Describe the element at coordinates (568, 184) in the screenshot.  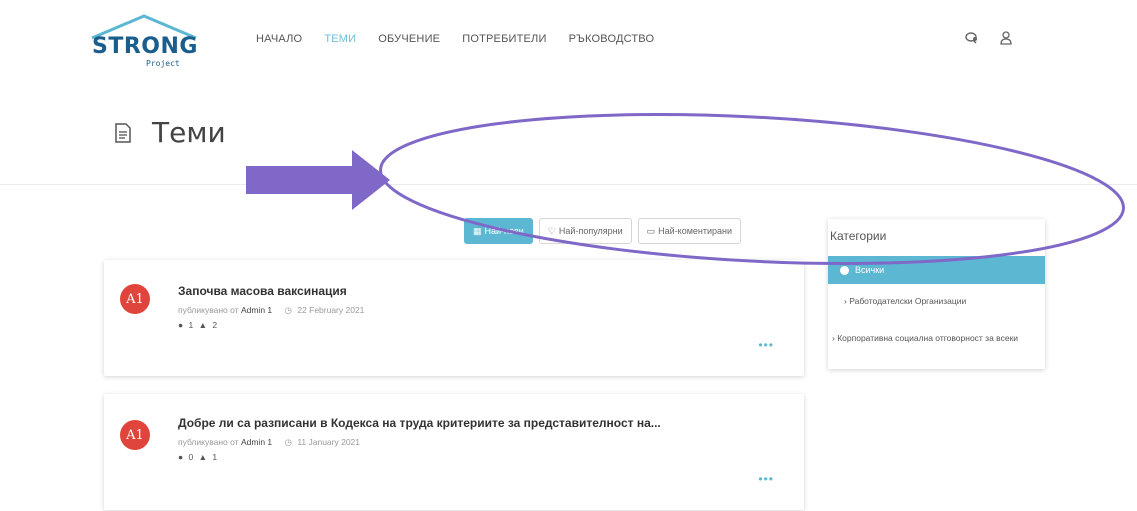
I see `title-divider` at that location.